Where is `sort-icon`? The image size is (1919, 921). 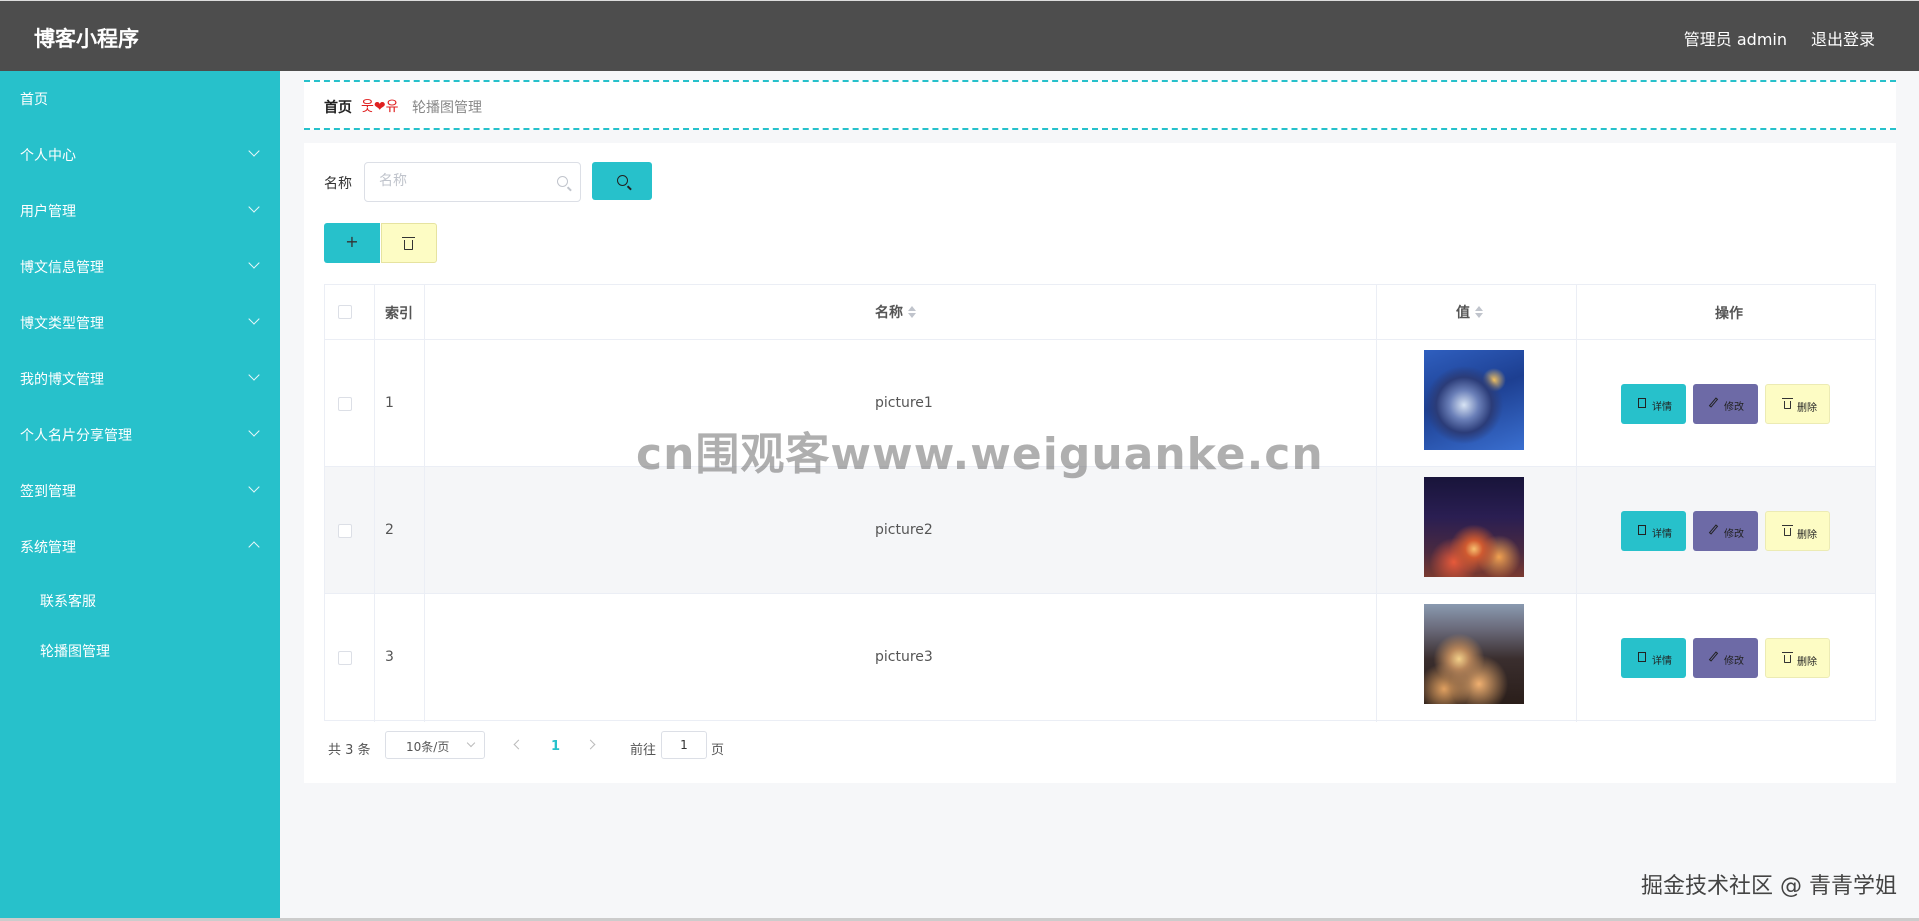 sort-icon is located at coordinates (1479, 312).